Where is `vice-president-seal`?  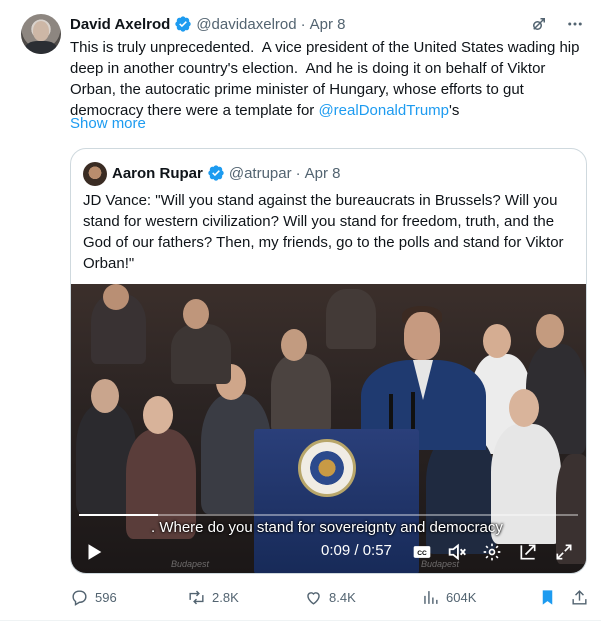
vice-president-seal is located at coordinates (327, 468).